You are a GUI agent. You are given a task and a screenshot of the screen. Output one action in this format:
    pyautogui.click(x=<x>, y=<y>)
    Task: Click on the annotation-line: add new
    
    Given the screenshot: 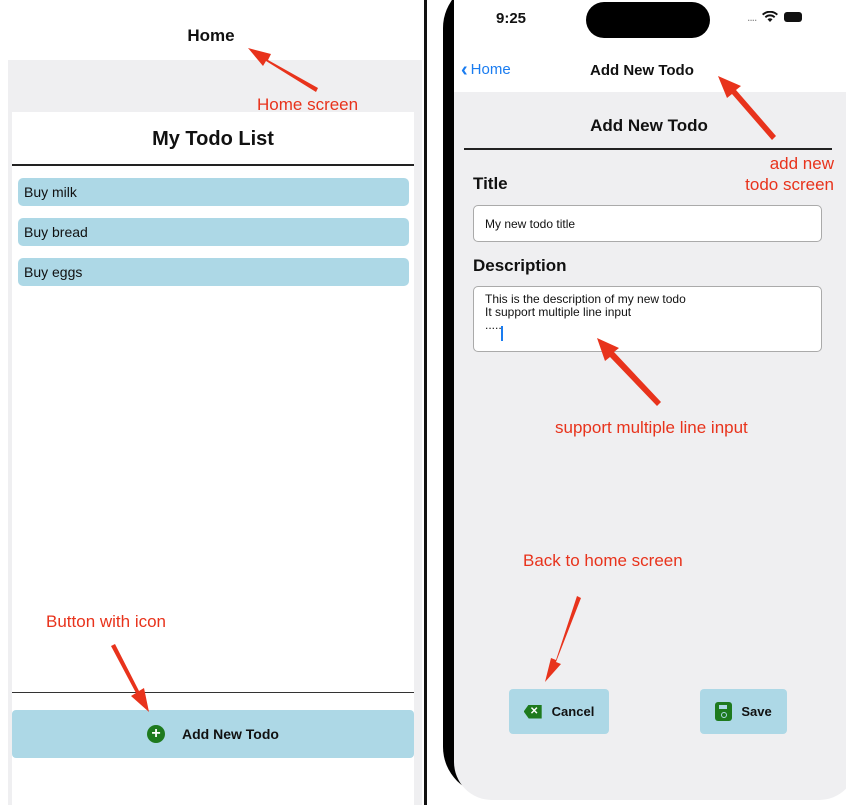 What is the action you would take?
    pyautogui.click(x=801, y=163)
    